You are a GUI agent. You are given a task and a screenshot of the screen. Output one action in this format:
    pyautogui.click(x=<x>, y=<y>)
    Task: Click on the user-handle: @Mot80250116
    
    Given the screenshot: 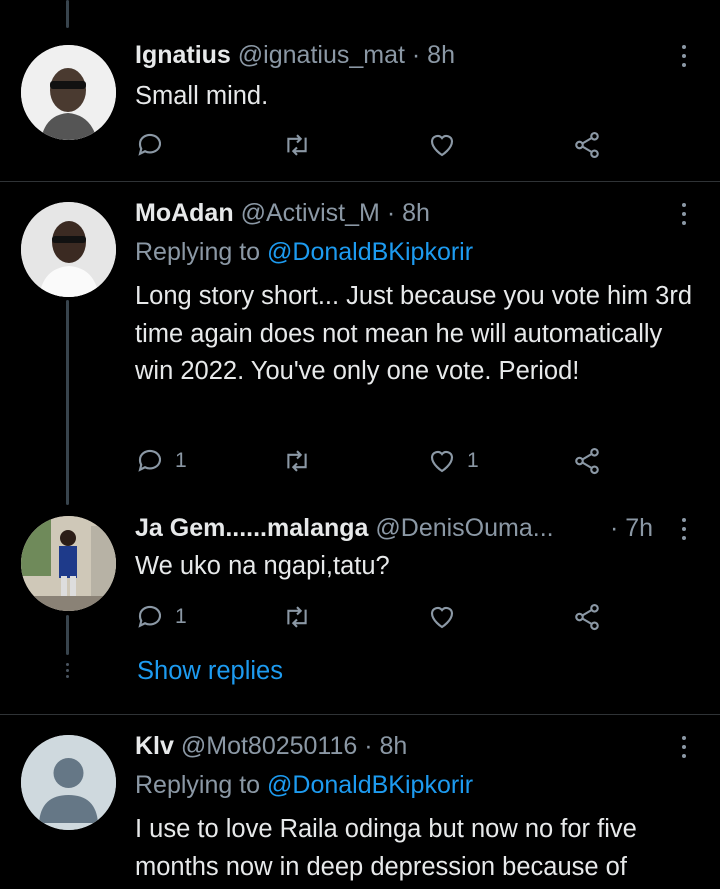 What is the action you would take?
    pyautogui.click(x=269, y=746)
    